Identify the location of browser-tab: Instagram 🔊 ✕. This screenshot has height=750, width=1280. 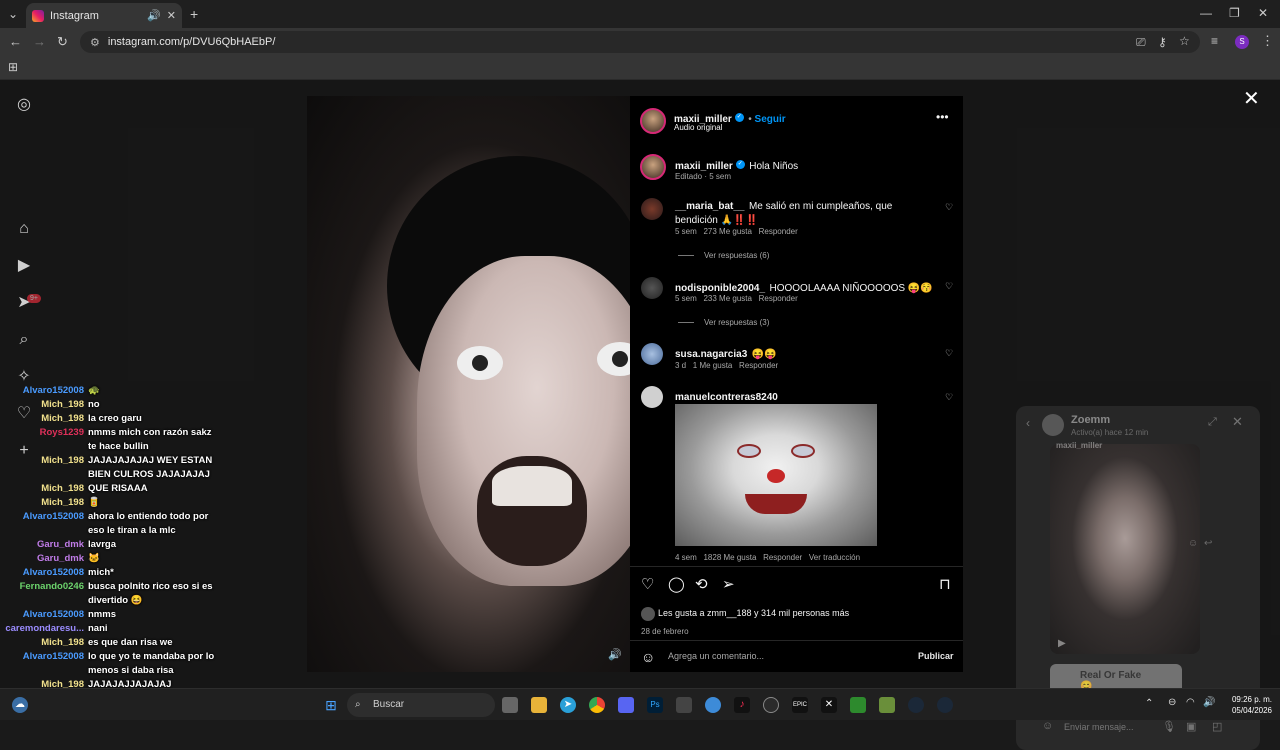
(104, 15).